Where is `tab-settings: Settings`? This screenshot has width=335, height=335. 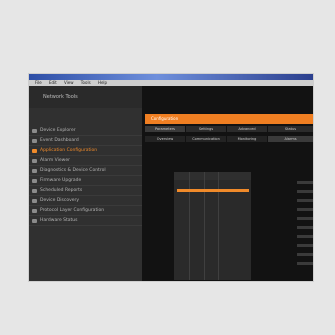
tab-settings: Settings is located at coordinates (206, 129).